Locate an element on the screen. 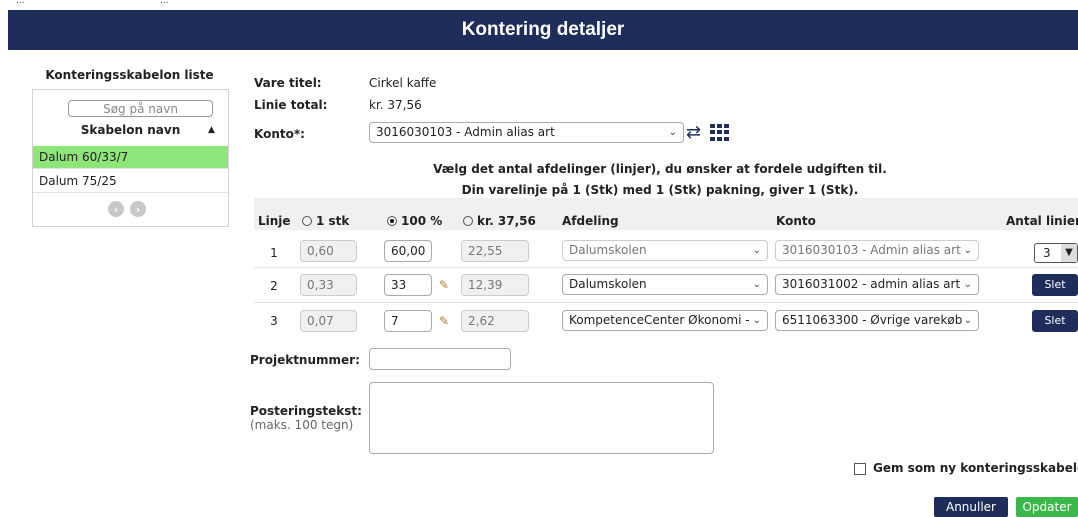 The height and width of the screenshot is (517, 1078). posteringstekst-textarea is located at coordinates (541, 418).